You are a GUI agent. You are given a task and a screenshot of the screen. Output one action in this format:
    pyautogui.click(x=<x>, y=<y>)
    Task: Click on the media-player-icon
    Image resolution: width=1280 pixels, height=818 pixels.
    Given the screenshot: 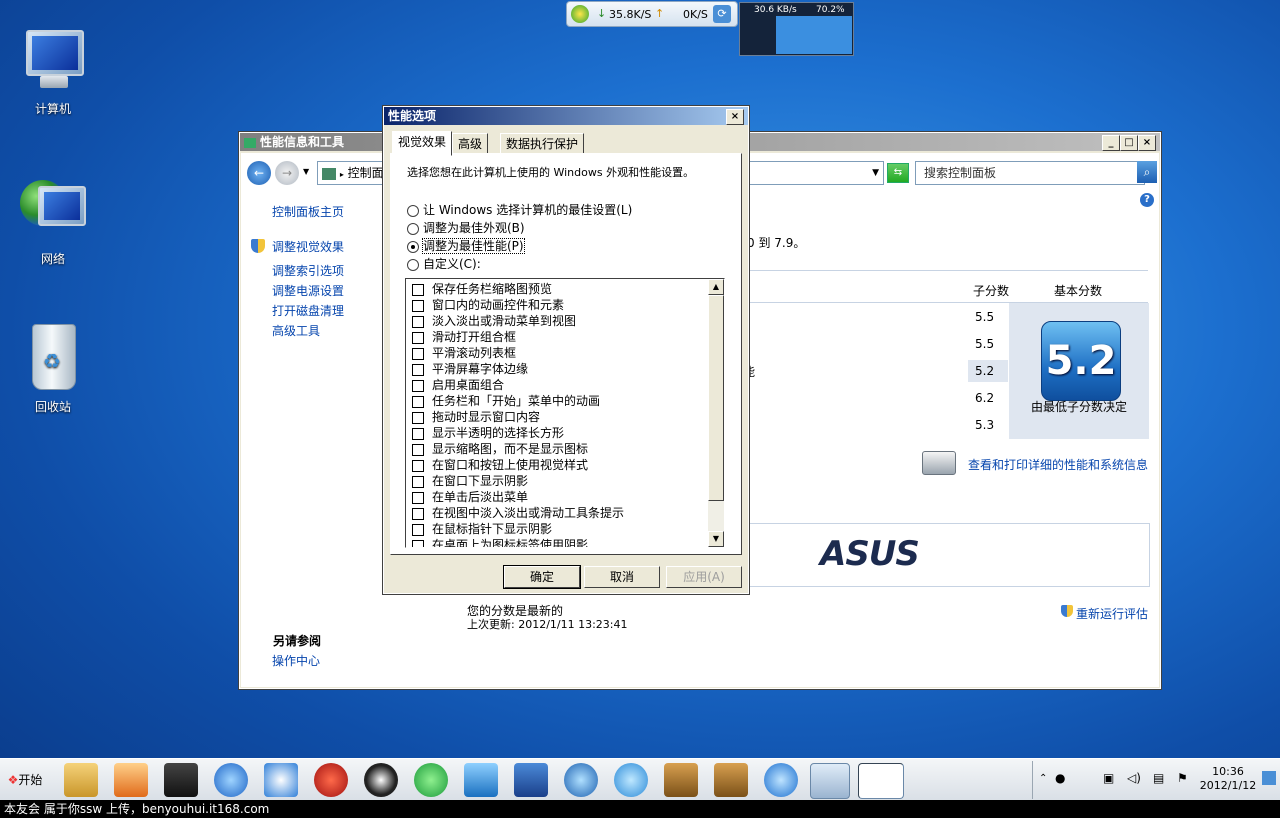 What is the action you would take?
    pyautogui.click(x=131, y=780)
    